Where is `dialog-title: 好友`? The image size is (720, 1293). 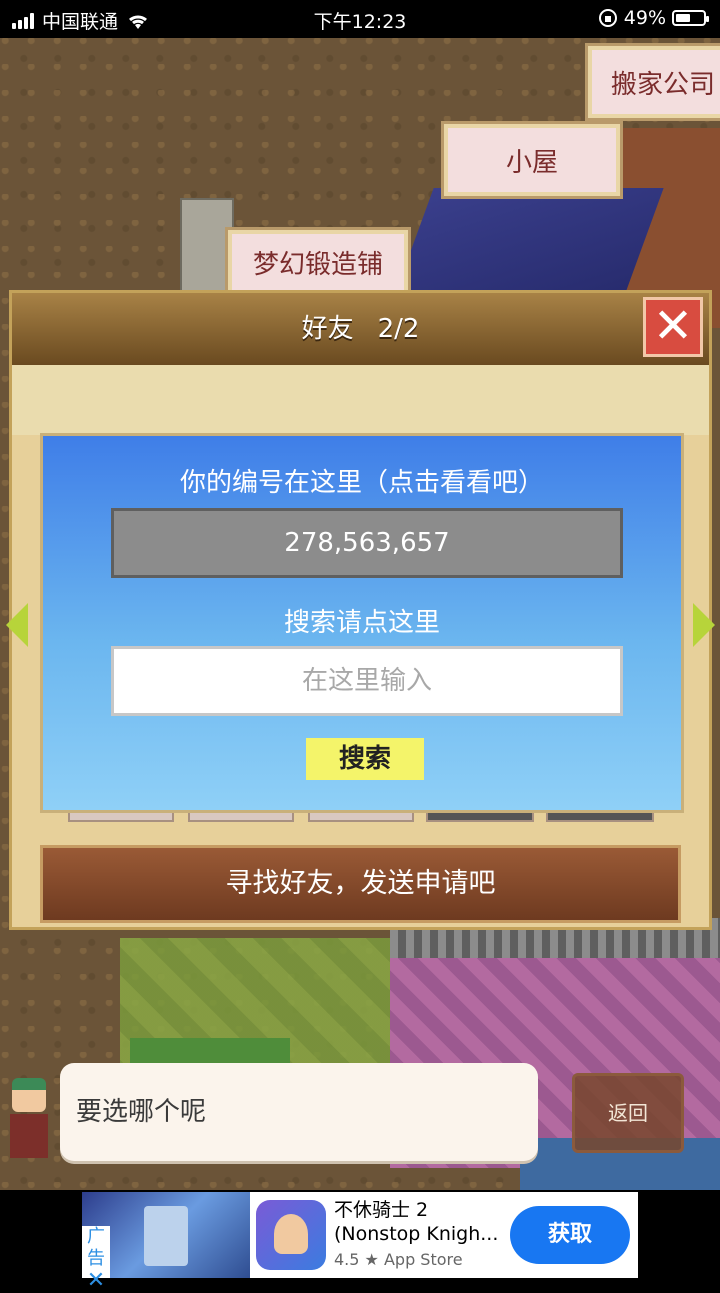
dialog-title: 好友 is located at coordinates (327, 329).